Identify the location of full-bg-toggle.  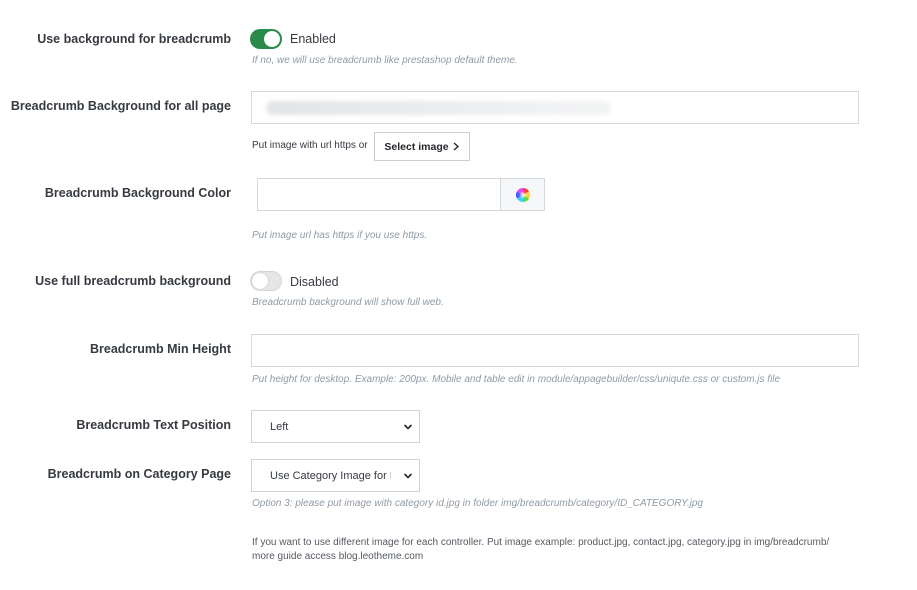
(266, 281).